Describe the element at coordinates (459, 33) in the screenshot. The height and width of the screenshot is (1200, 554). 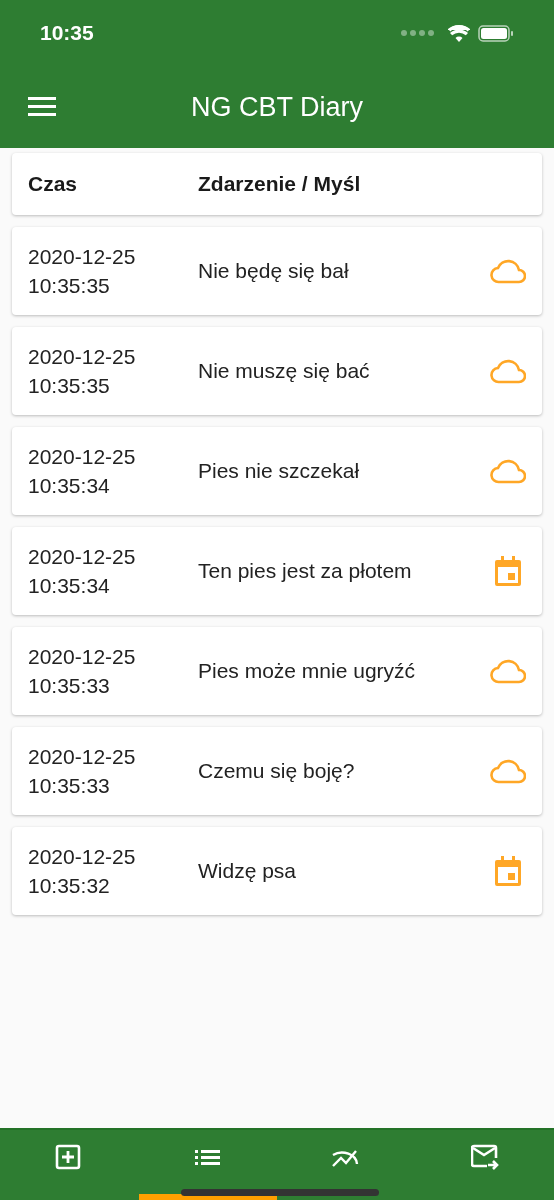
I see `wifi-icon` at that location.